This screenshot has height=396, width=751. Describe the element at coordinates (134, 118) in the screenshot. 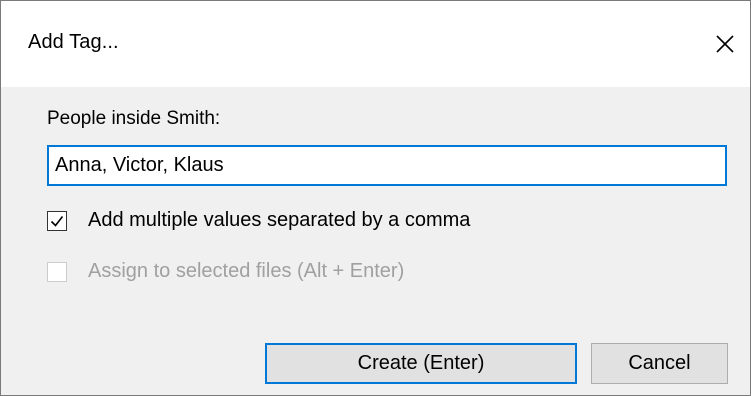

I see `field-label: People inside Smith:` at that location.